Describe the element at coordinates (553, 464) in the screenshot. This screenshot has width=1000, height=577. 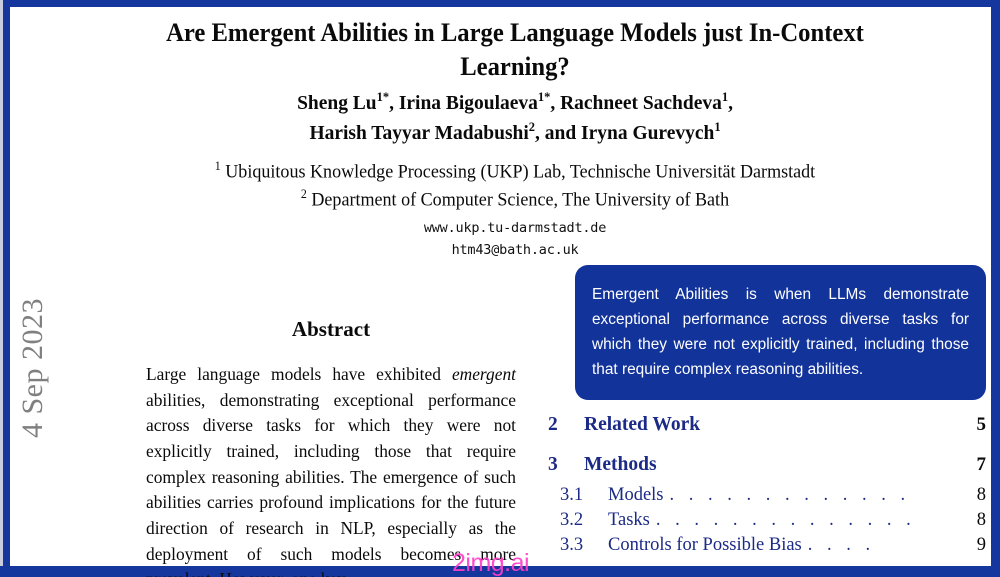
I see `toc-number: 3` at that location.